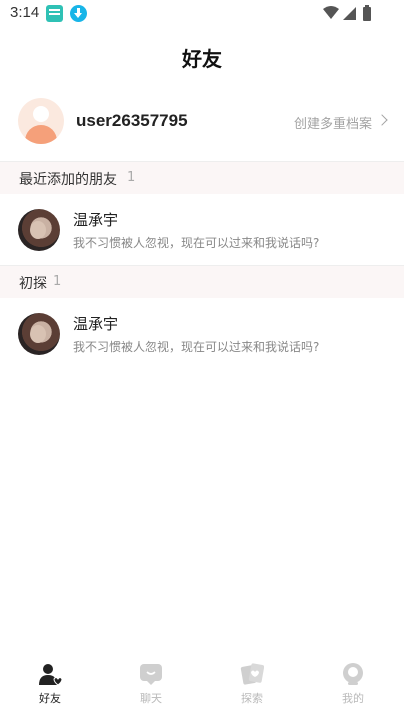  I want to click on create-multi-profile-link: 创建多重档案, so click(333, 122).